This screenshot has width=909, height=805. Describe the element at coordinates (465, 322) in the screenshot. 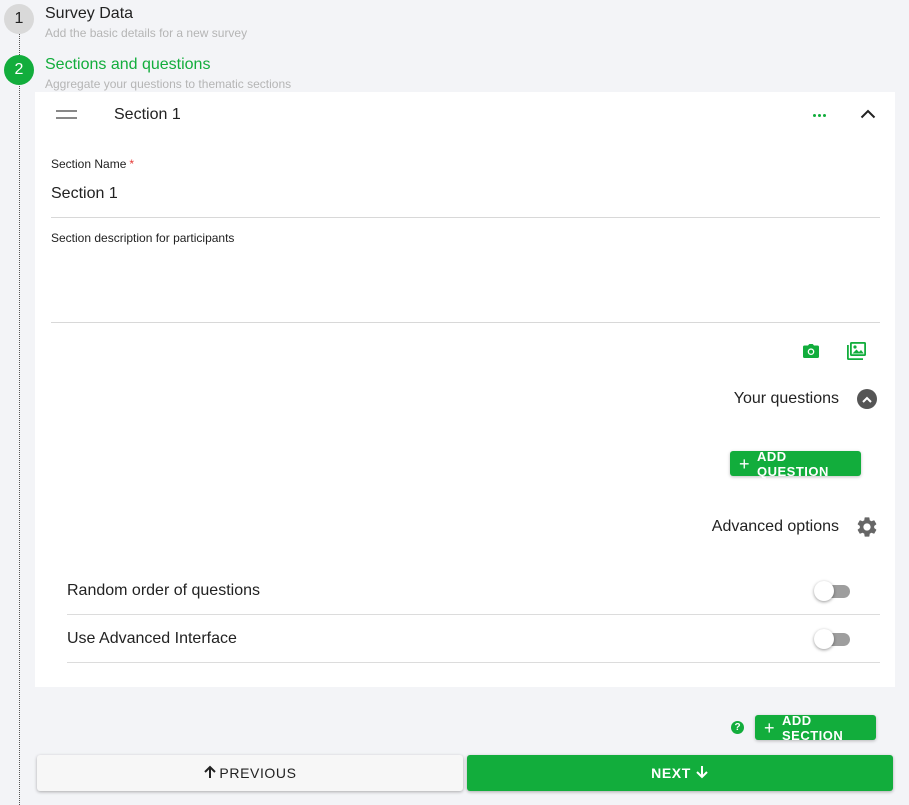

I see `section-description-underline` at that location.